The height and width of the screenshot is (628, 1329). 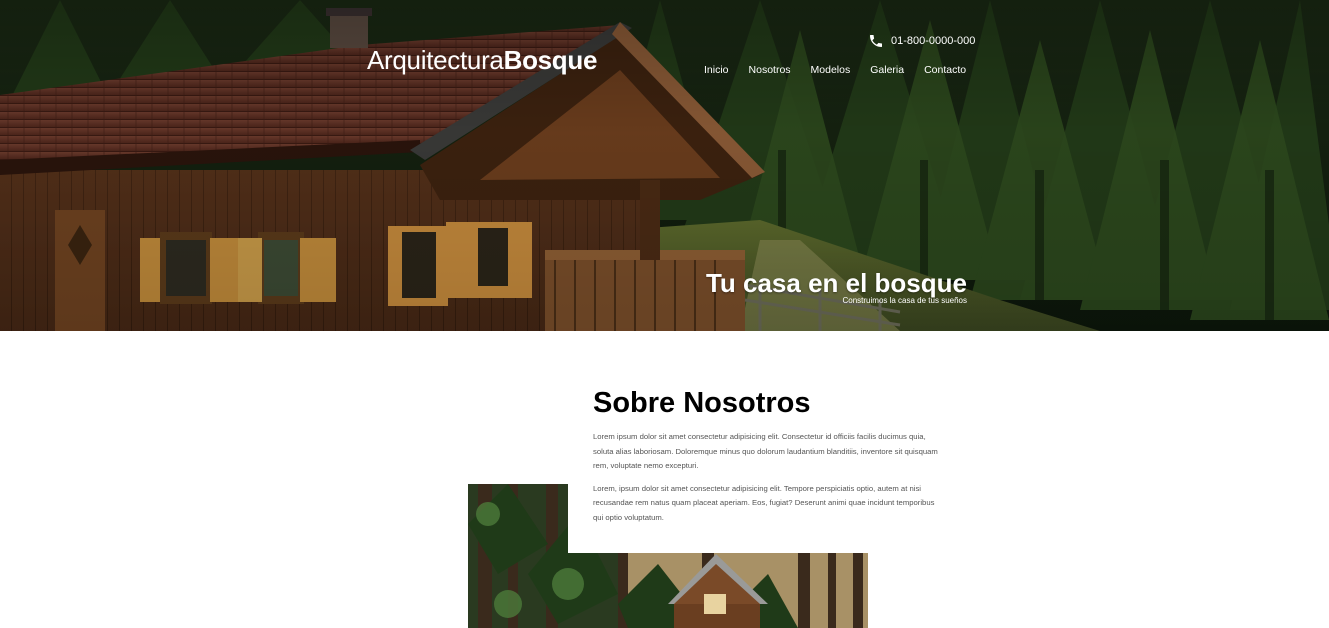 What do you see at coordinates (770, 70) in the screenshot?
I see `nav-item-nosotros: Nosotros` at bounding box center [770, 70].